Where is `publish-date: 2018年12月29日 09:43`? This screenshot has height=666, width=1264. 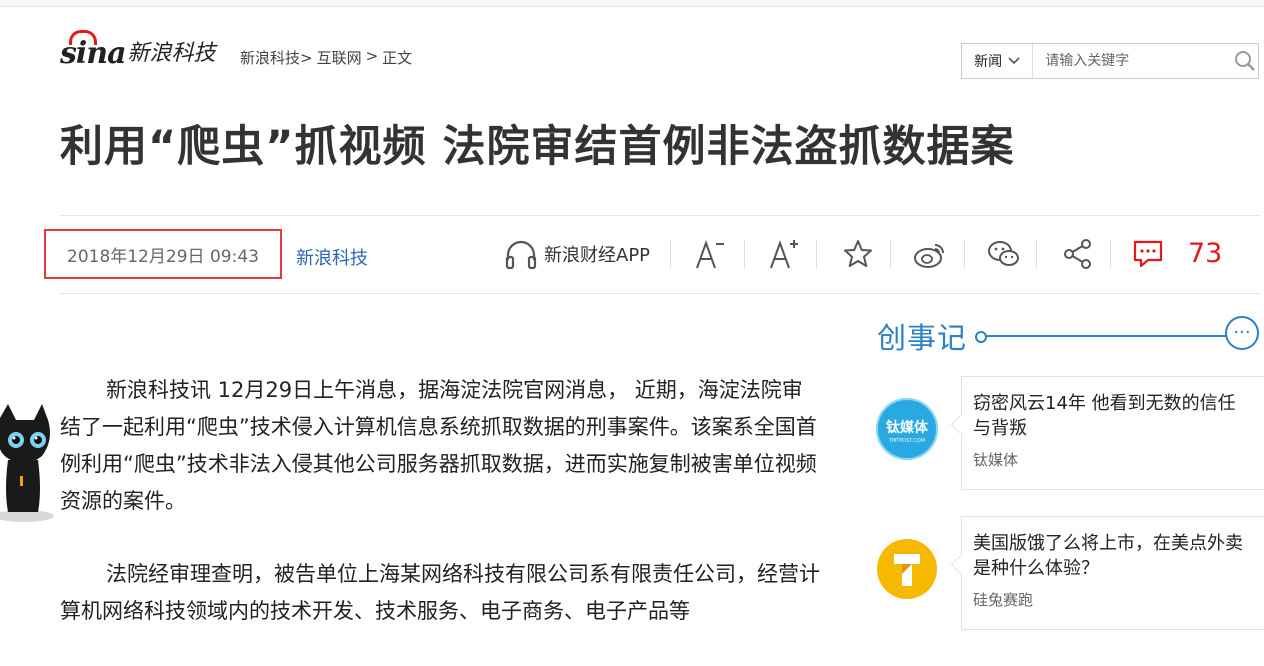 publish-date: 2018年12月29日 09:43 is located at coordinates (163, 254).